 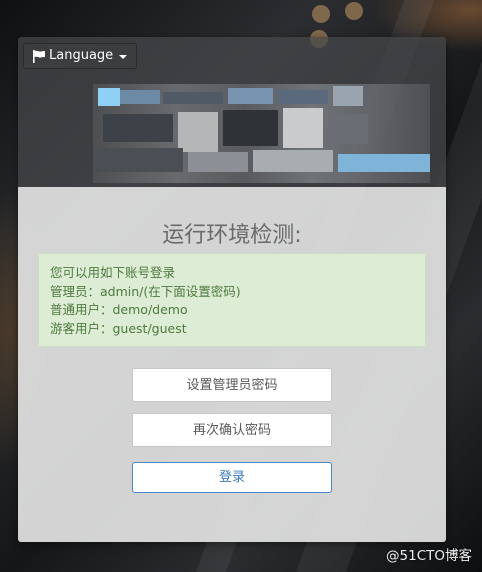 I want to click on language-dropdown-button: Language, so click(x=80, y=56).